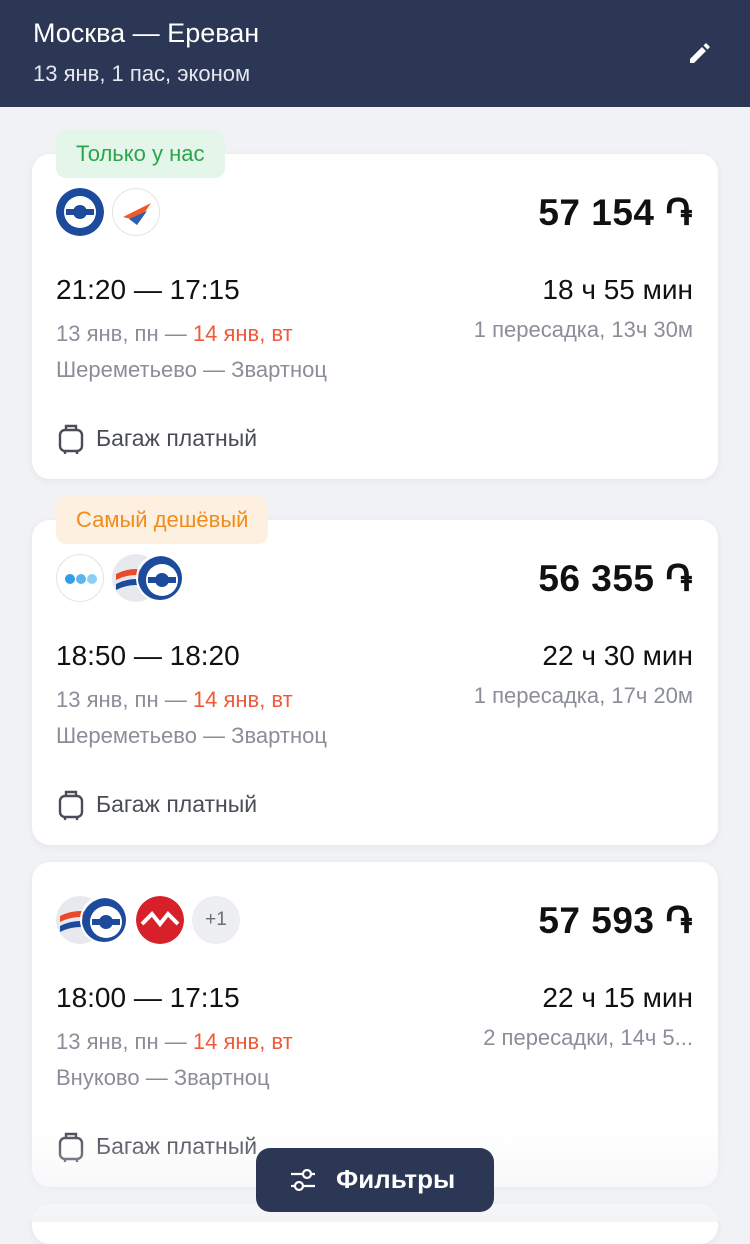 Image resolution: width=750 pixels, height=1244 pixels. Describe the element at coordinates (216, 920) in the screenshot. I see `more-airlines-count: +1` at that location.